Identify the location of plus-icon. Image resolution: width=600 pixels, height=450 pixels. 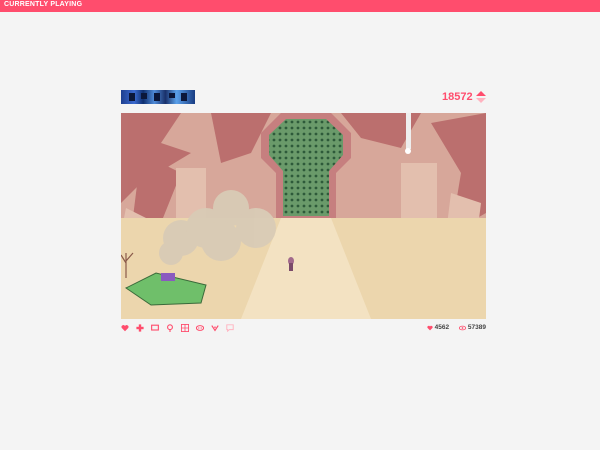
(140, 328).